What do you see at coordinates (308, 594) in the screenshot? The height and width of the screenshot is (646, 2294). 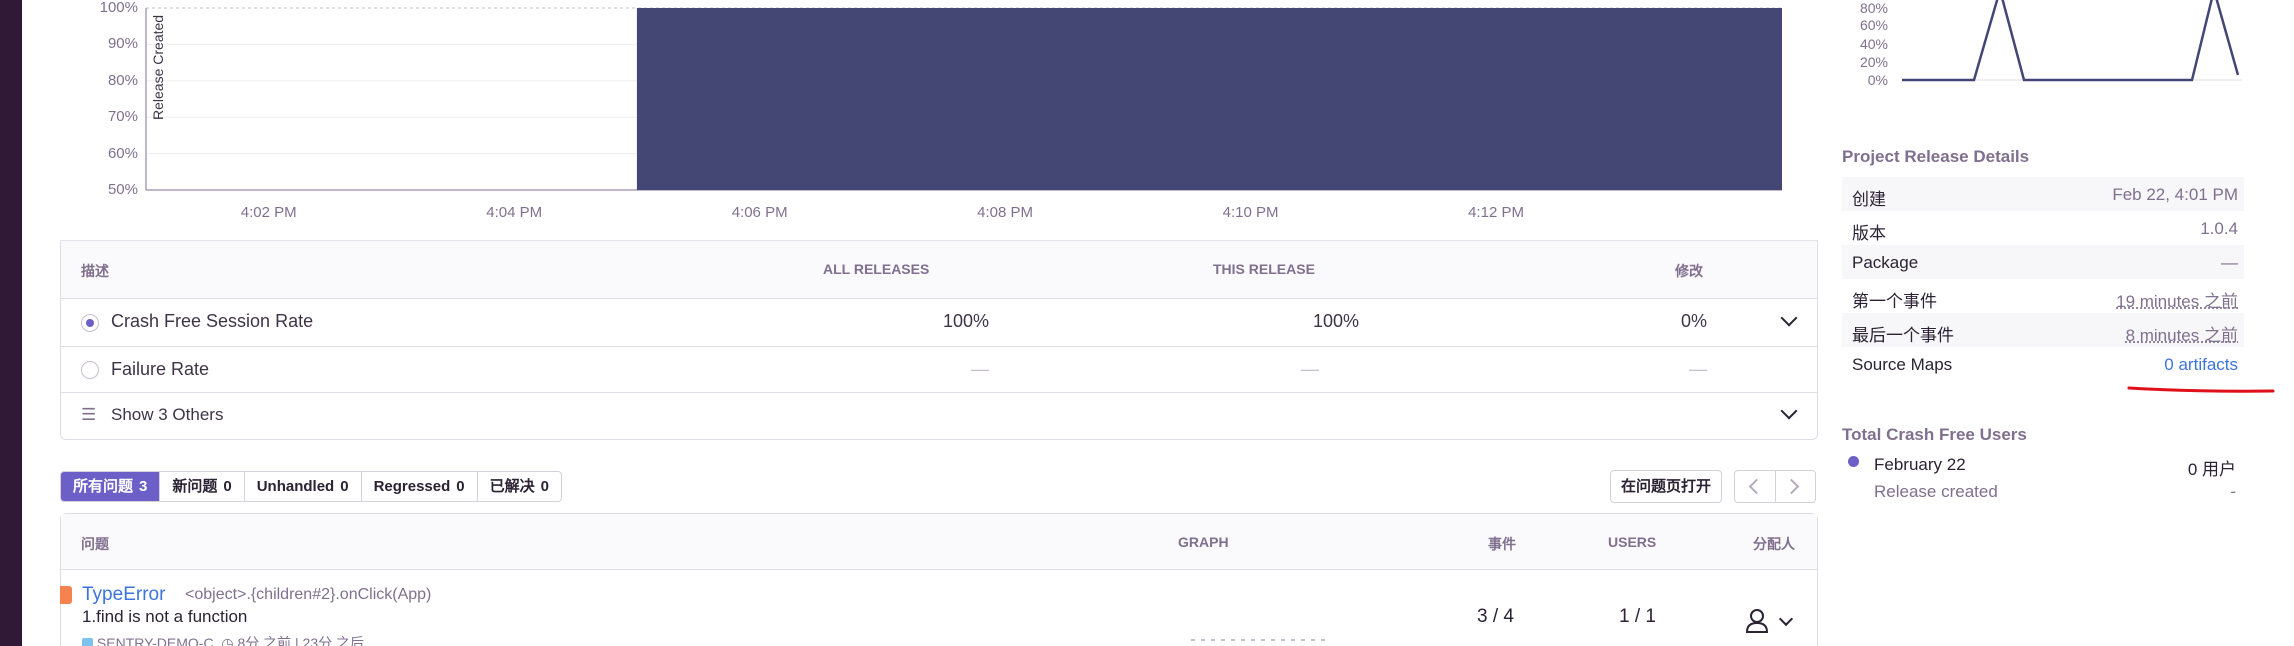 I see `issue-culprit: <object>.{children#2}.onClick(App)` at bounding box center [308, 594].